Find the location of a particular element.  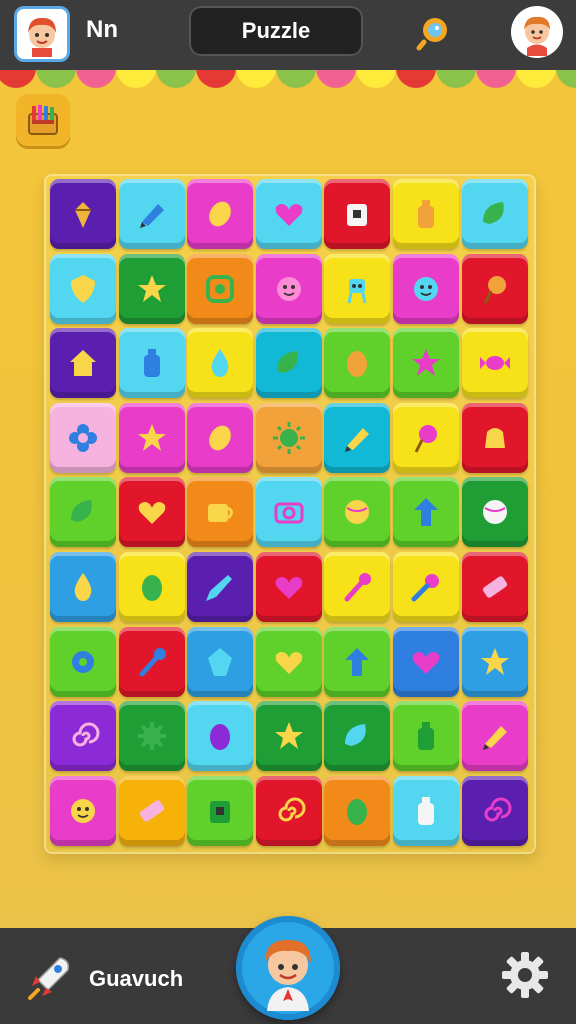

tile-r9-c3 is located at coordinates (220, 810).